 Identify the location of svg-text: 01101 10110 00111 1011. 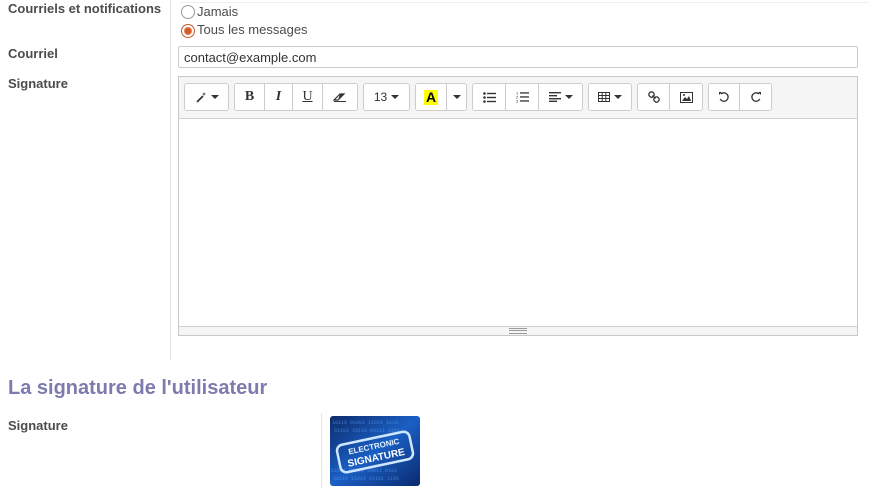
(367, 431).